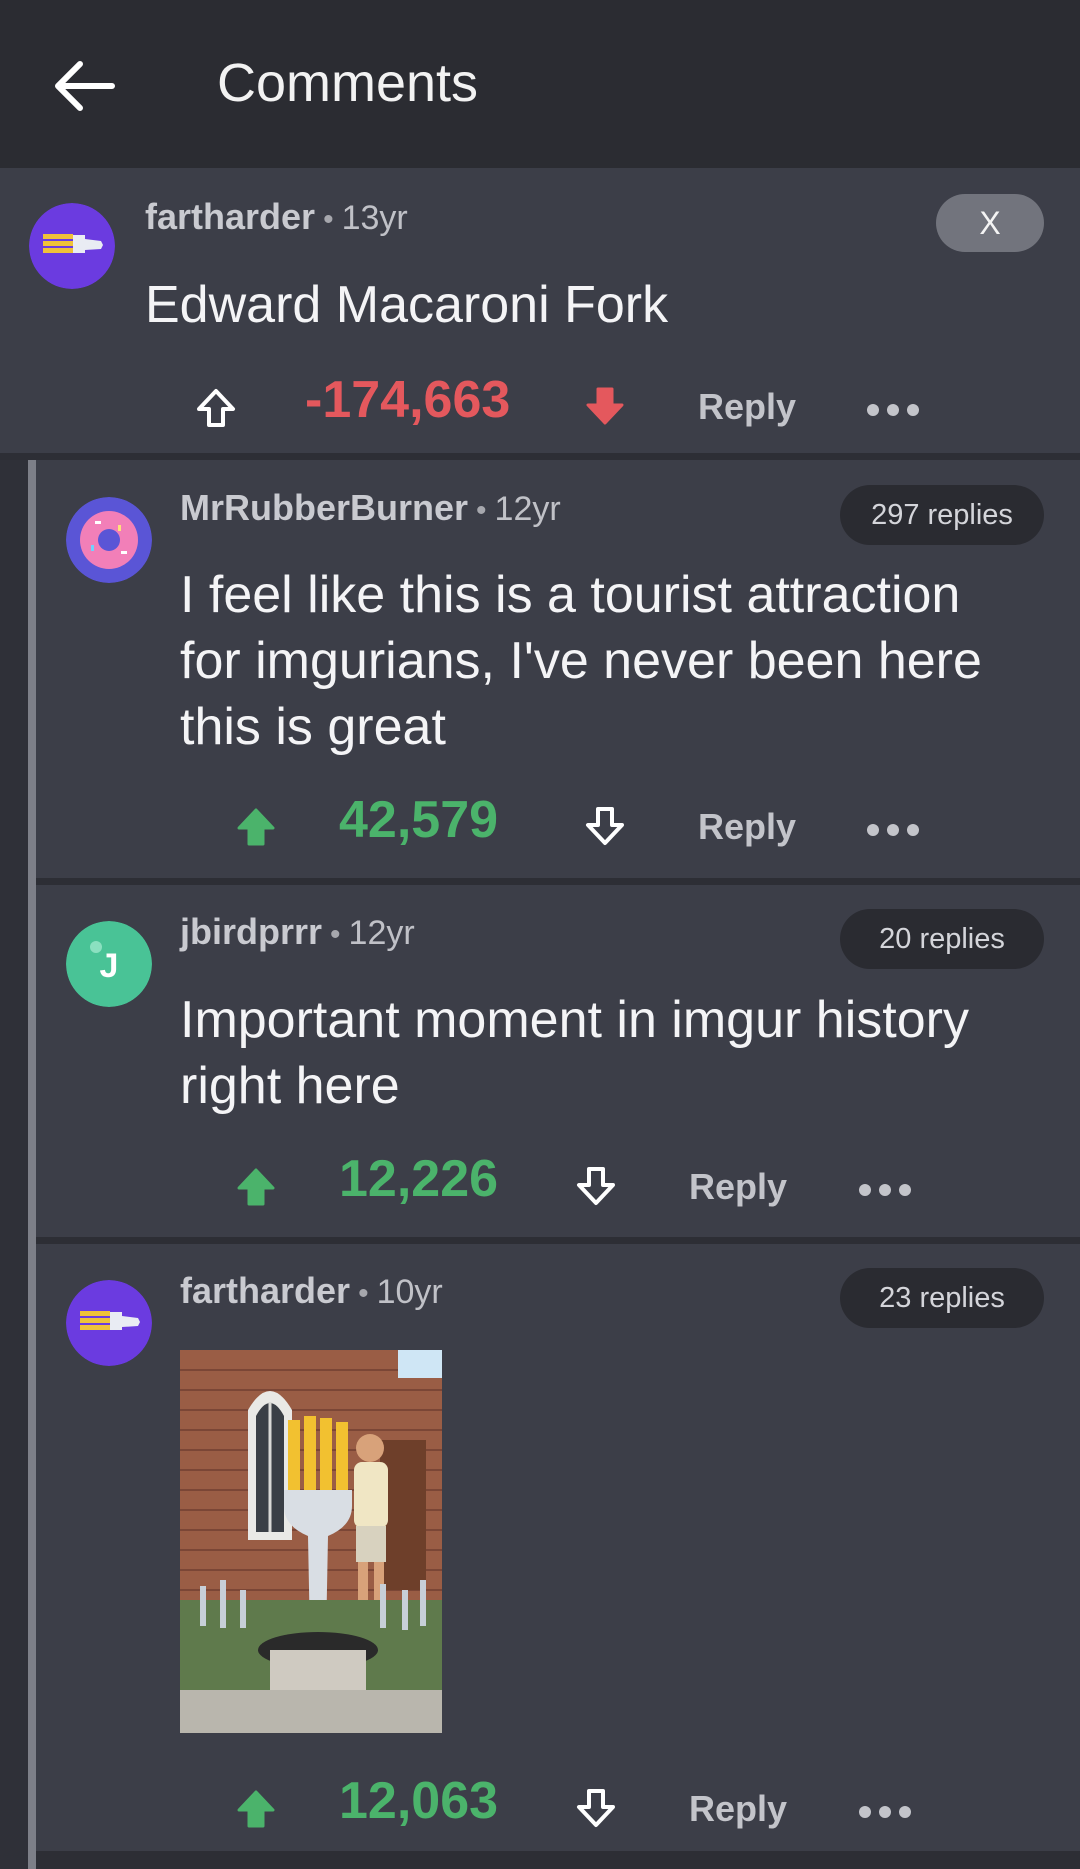 This screenshot has width=1080, height=1869. I want to click on close-button: X, so click(990, 223).